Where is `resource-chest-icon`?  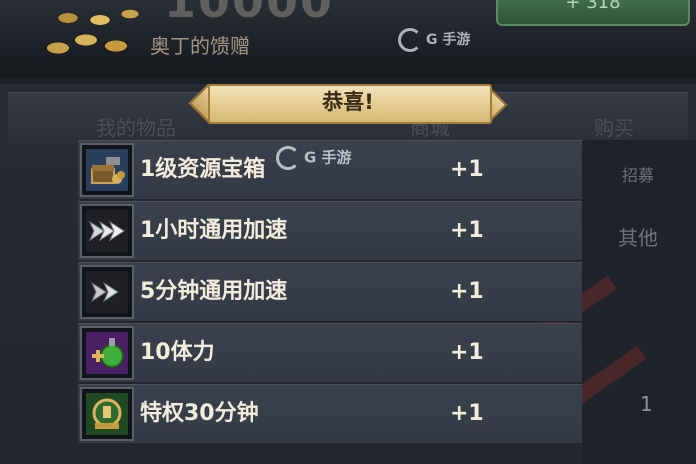 resource-chest-icon is located at coordinates (107, 170).